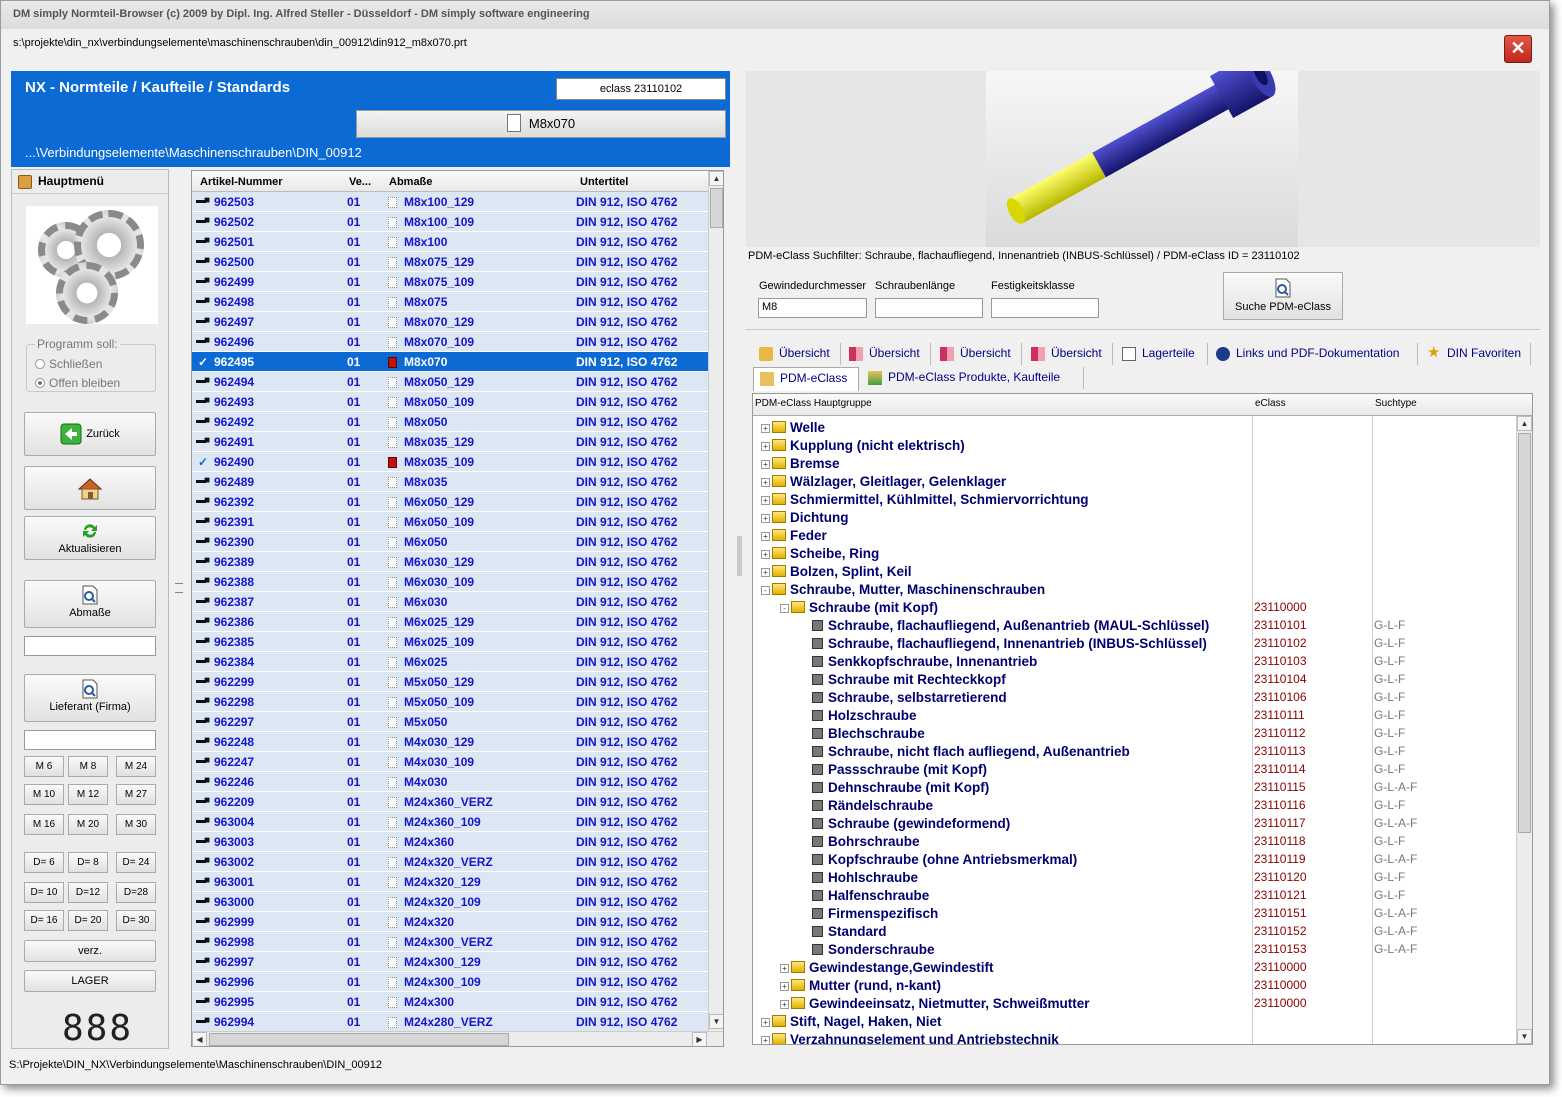 The image size is (1562, 1097). What do you see at coordinates (450, 1002) in the screenshot?
I see `table-row: ▬■ 962995 01 M24x300 DIN 912, ISO 4762` at bounding box center [450, 1002].